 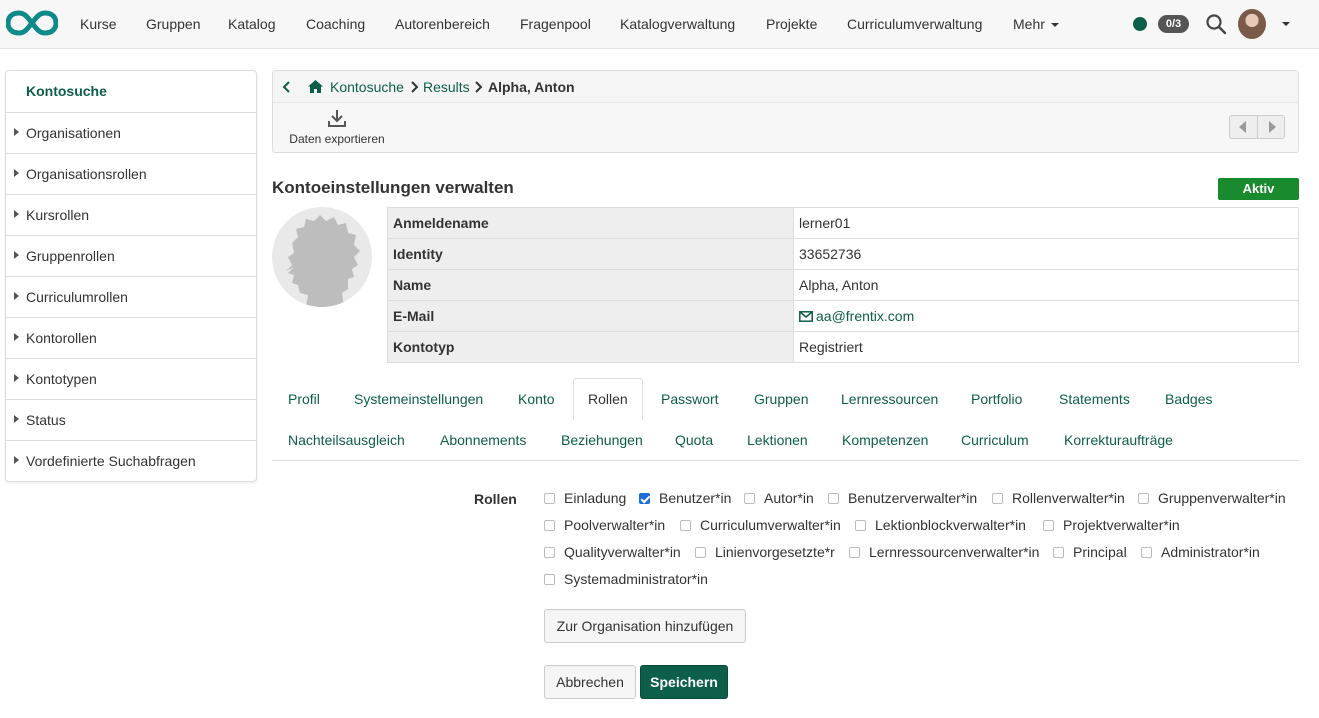 I want to click on role-label: Lernressourcenverwalter*in, so click(x=954, y=552).